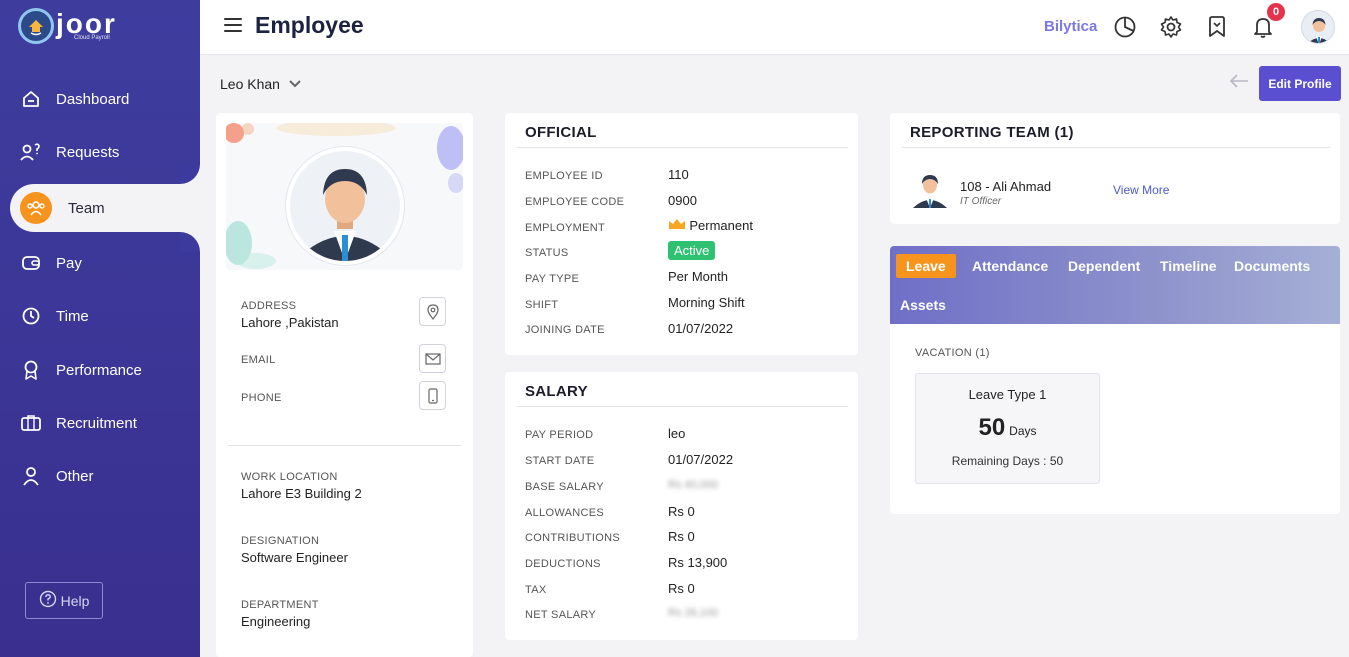  I want to click on pay-type-label: PAY TYPE, so click(552, 279).